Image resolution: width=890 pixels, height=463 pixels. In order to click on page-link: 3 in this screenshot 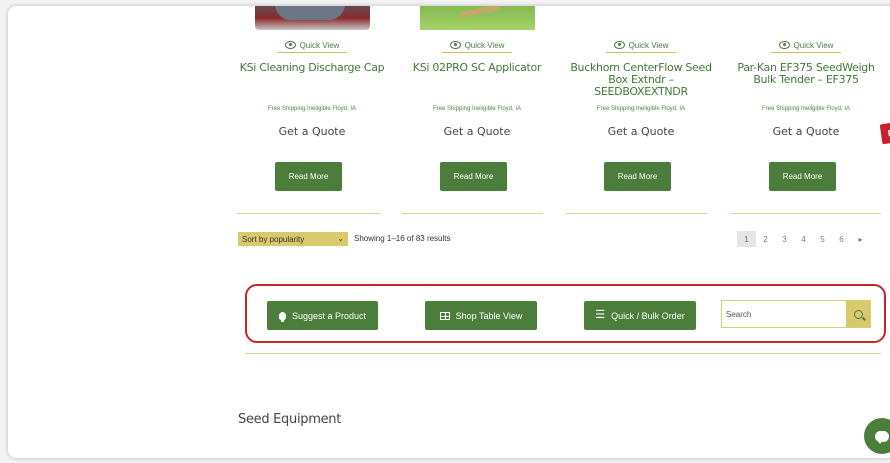, I will do `click(784, 239)`.